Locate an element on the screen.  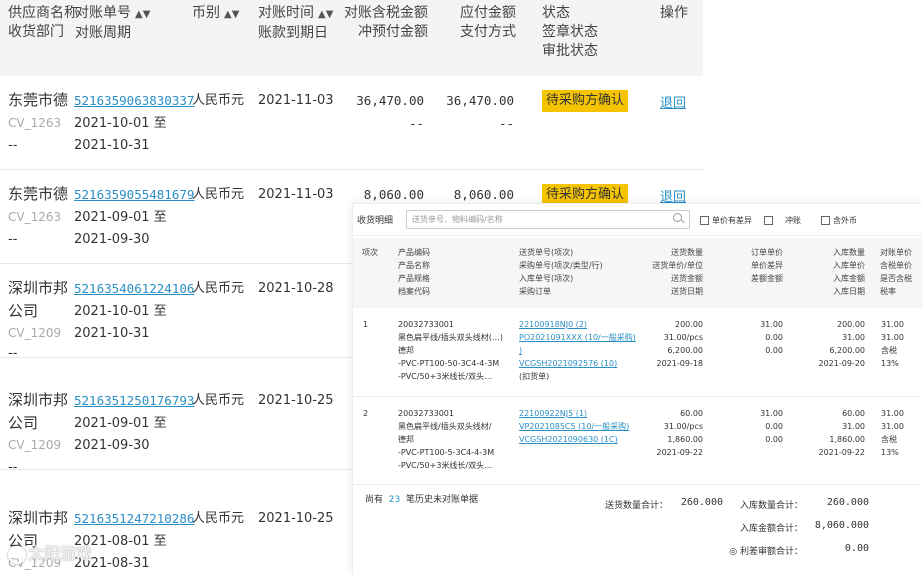
filter-label-price-diff: 单价有差异 is located at coordinates (732, 220).